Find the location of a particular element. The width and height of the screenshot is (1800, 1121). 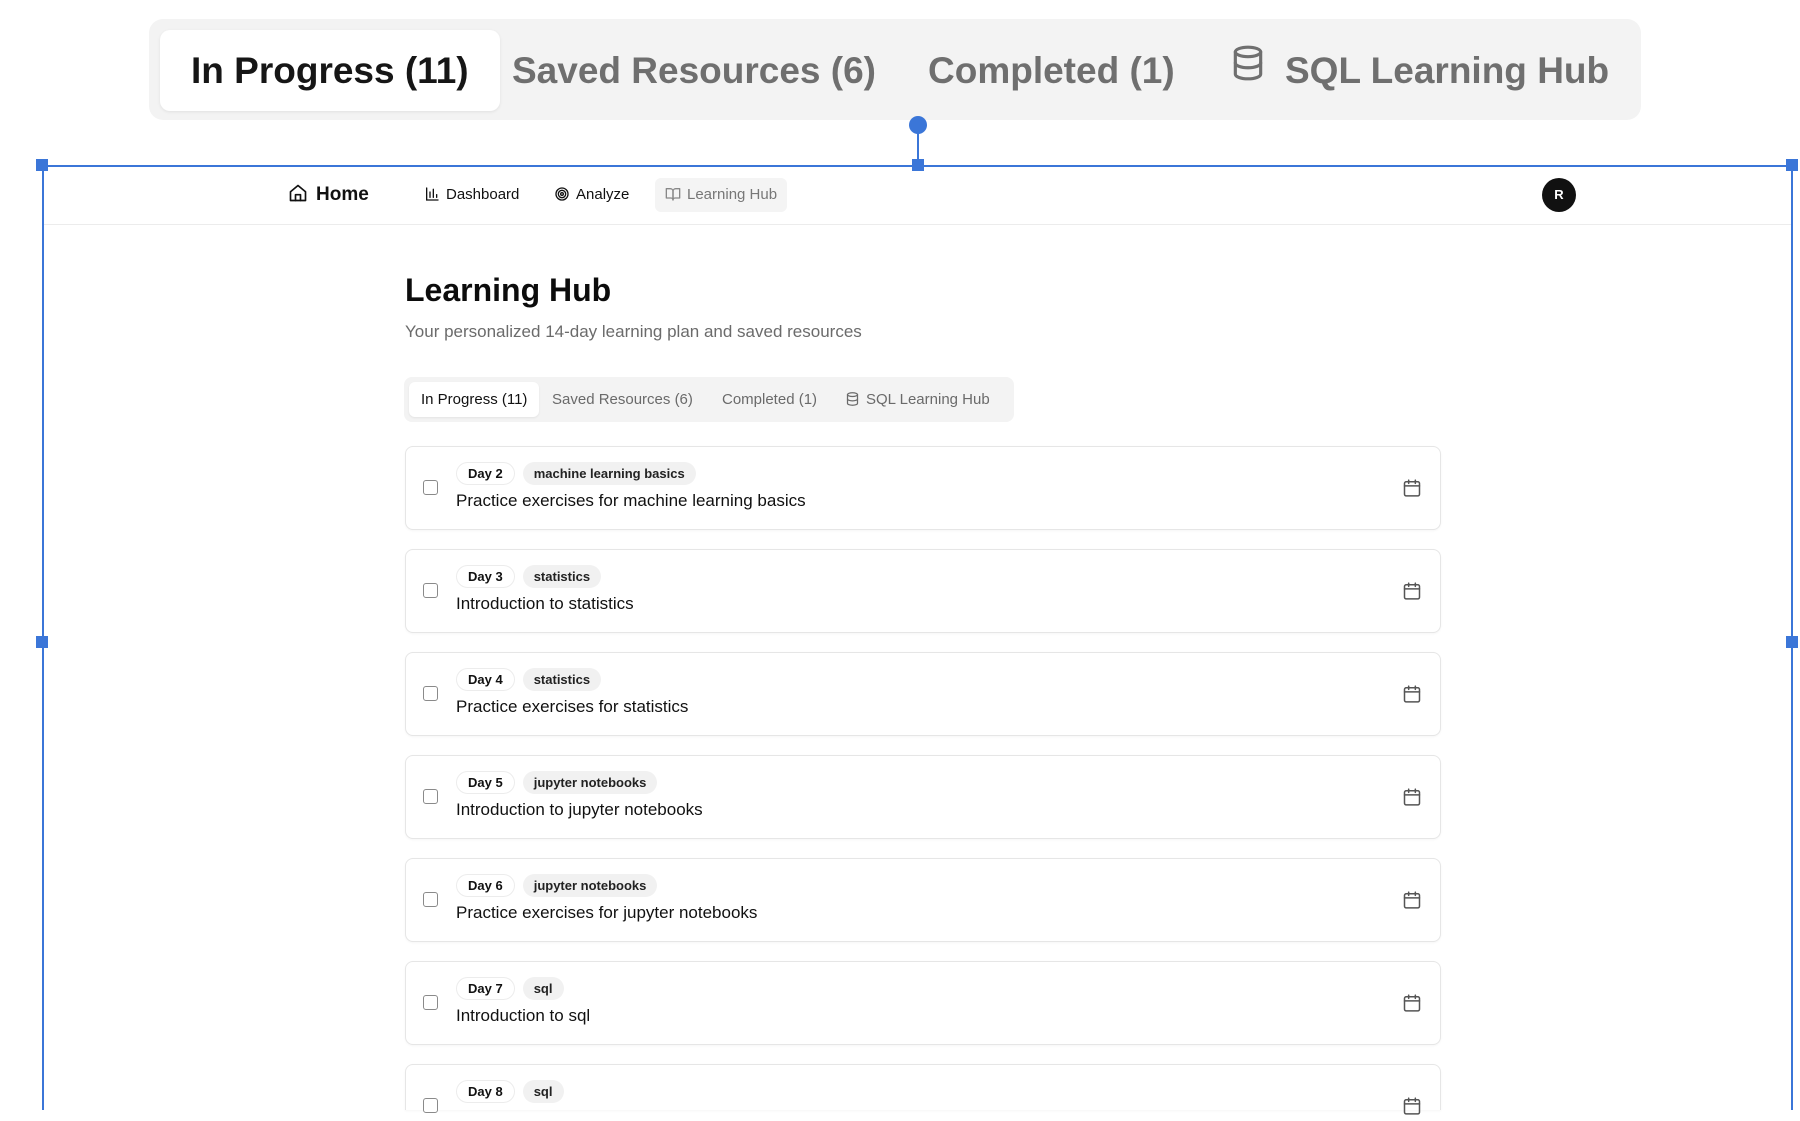

nav-learning-hub: Learning Hub is located at coordinates (721, 195).